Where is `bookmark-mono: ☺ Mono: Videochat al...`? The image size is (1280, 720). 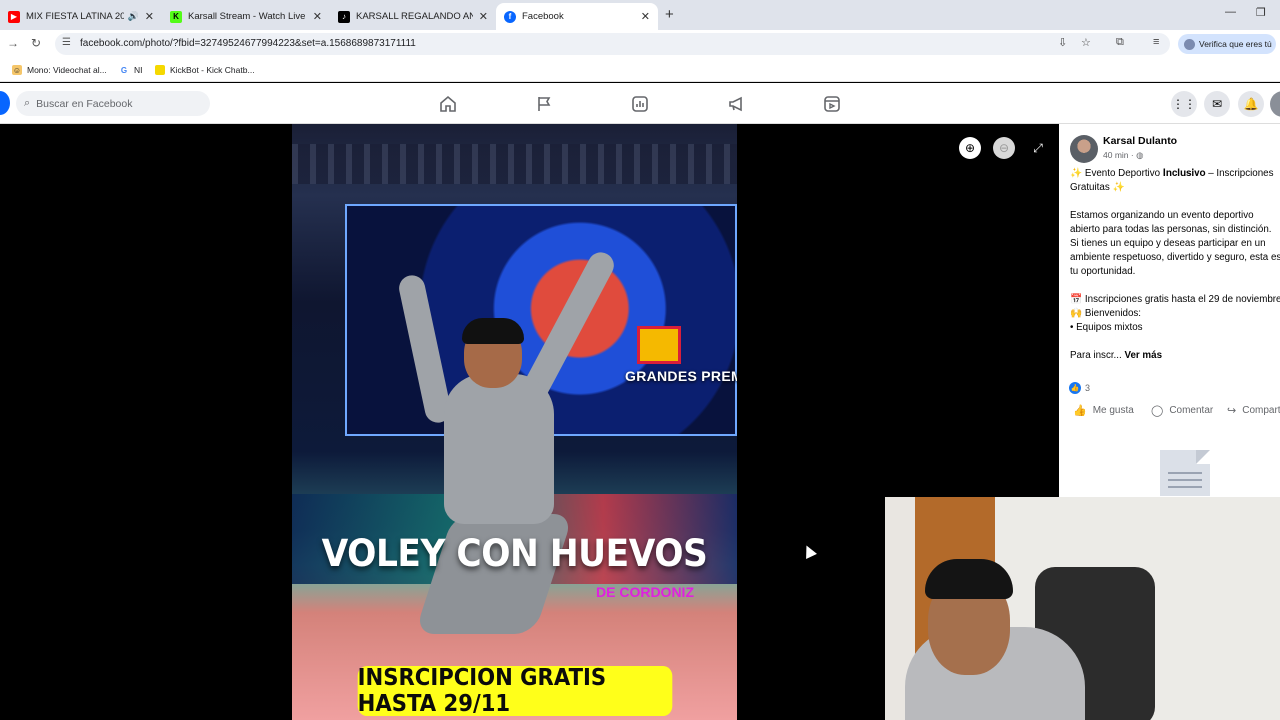
bookmark-mono: ☺ Mono: Videochat al... is located at coordinates (59, 70).